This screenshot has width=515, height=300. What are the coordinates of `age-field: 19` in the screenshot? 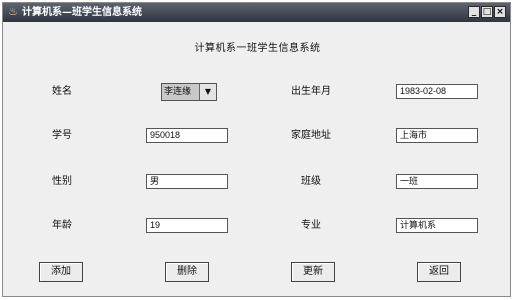 It's located at (187, 225).